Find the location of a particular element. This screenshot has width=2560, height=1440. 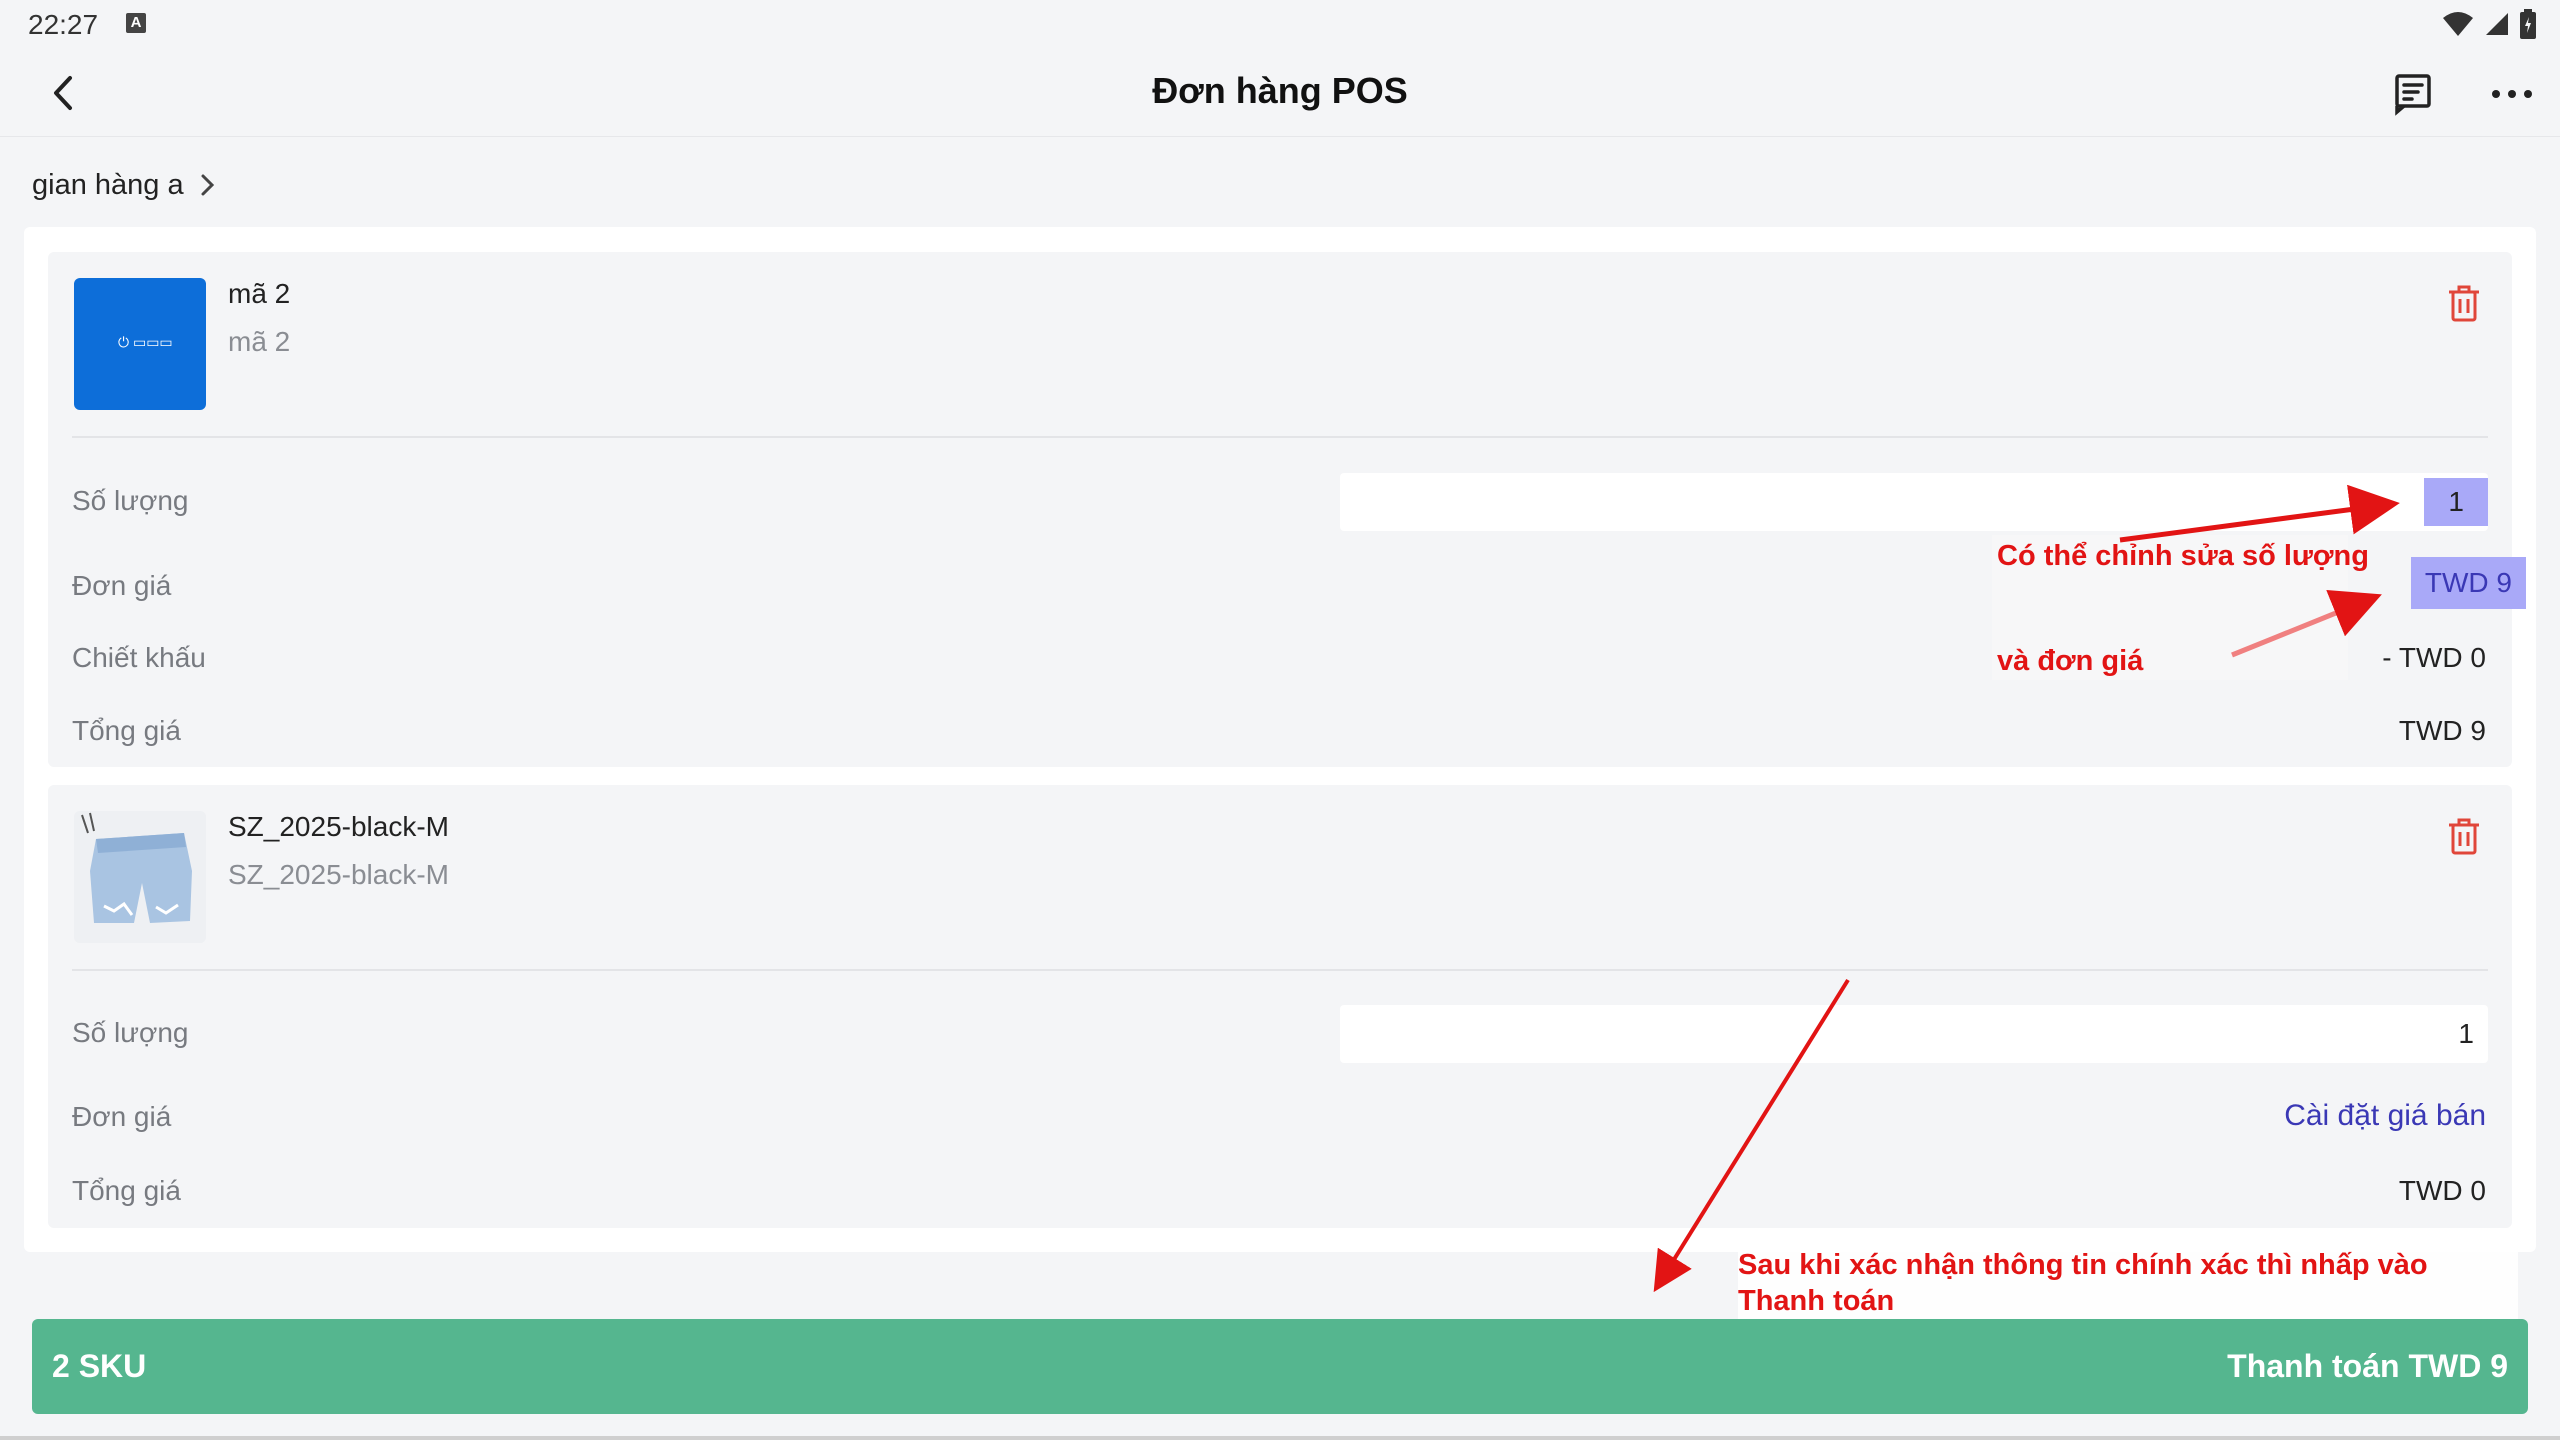

sku-count: 2 SKU is located at coordinates (99, 1366).